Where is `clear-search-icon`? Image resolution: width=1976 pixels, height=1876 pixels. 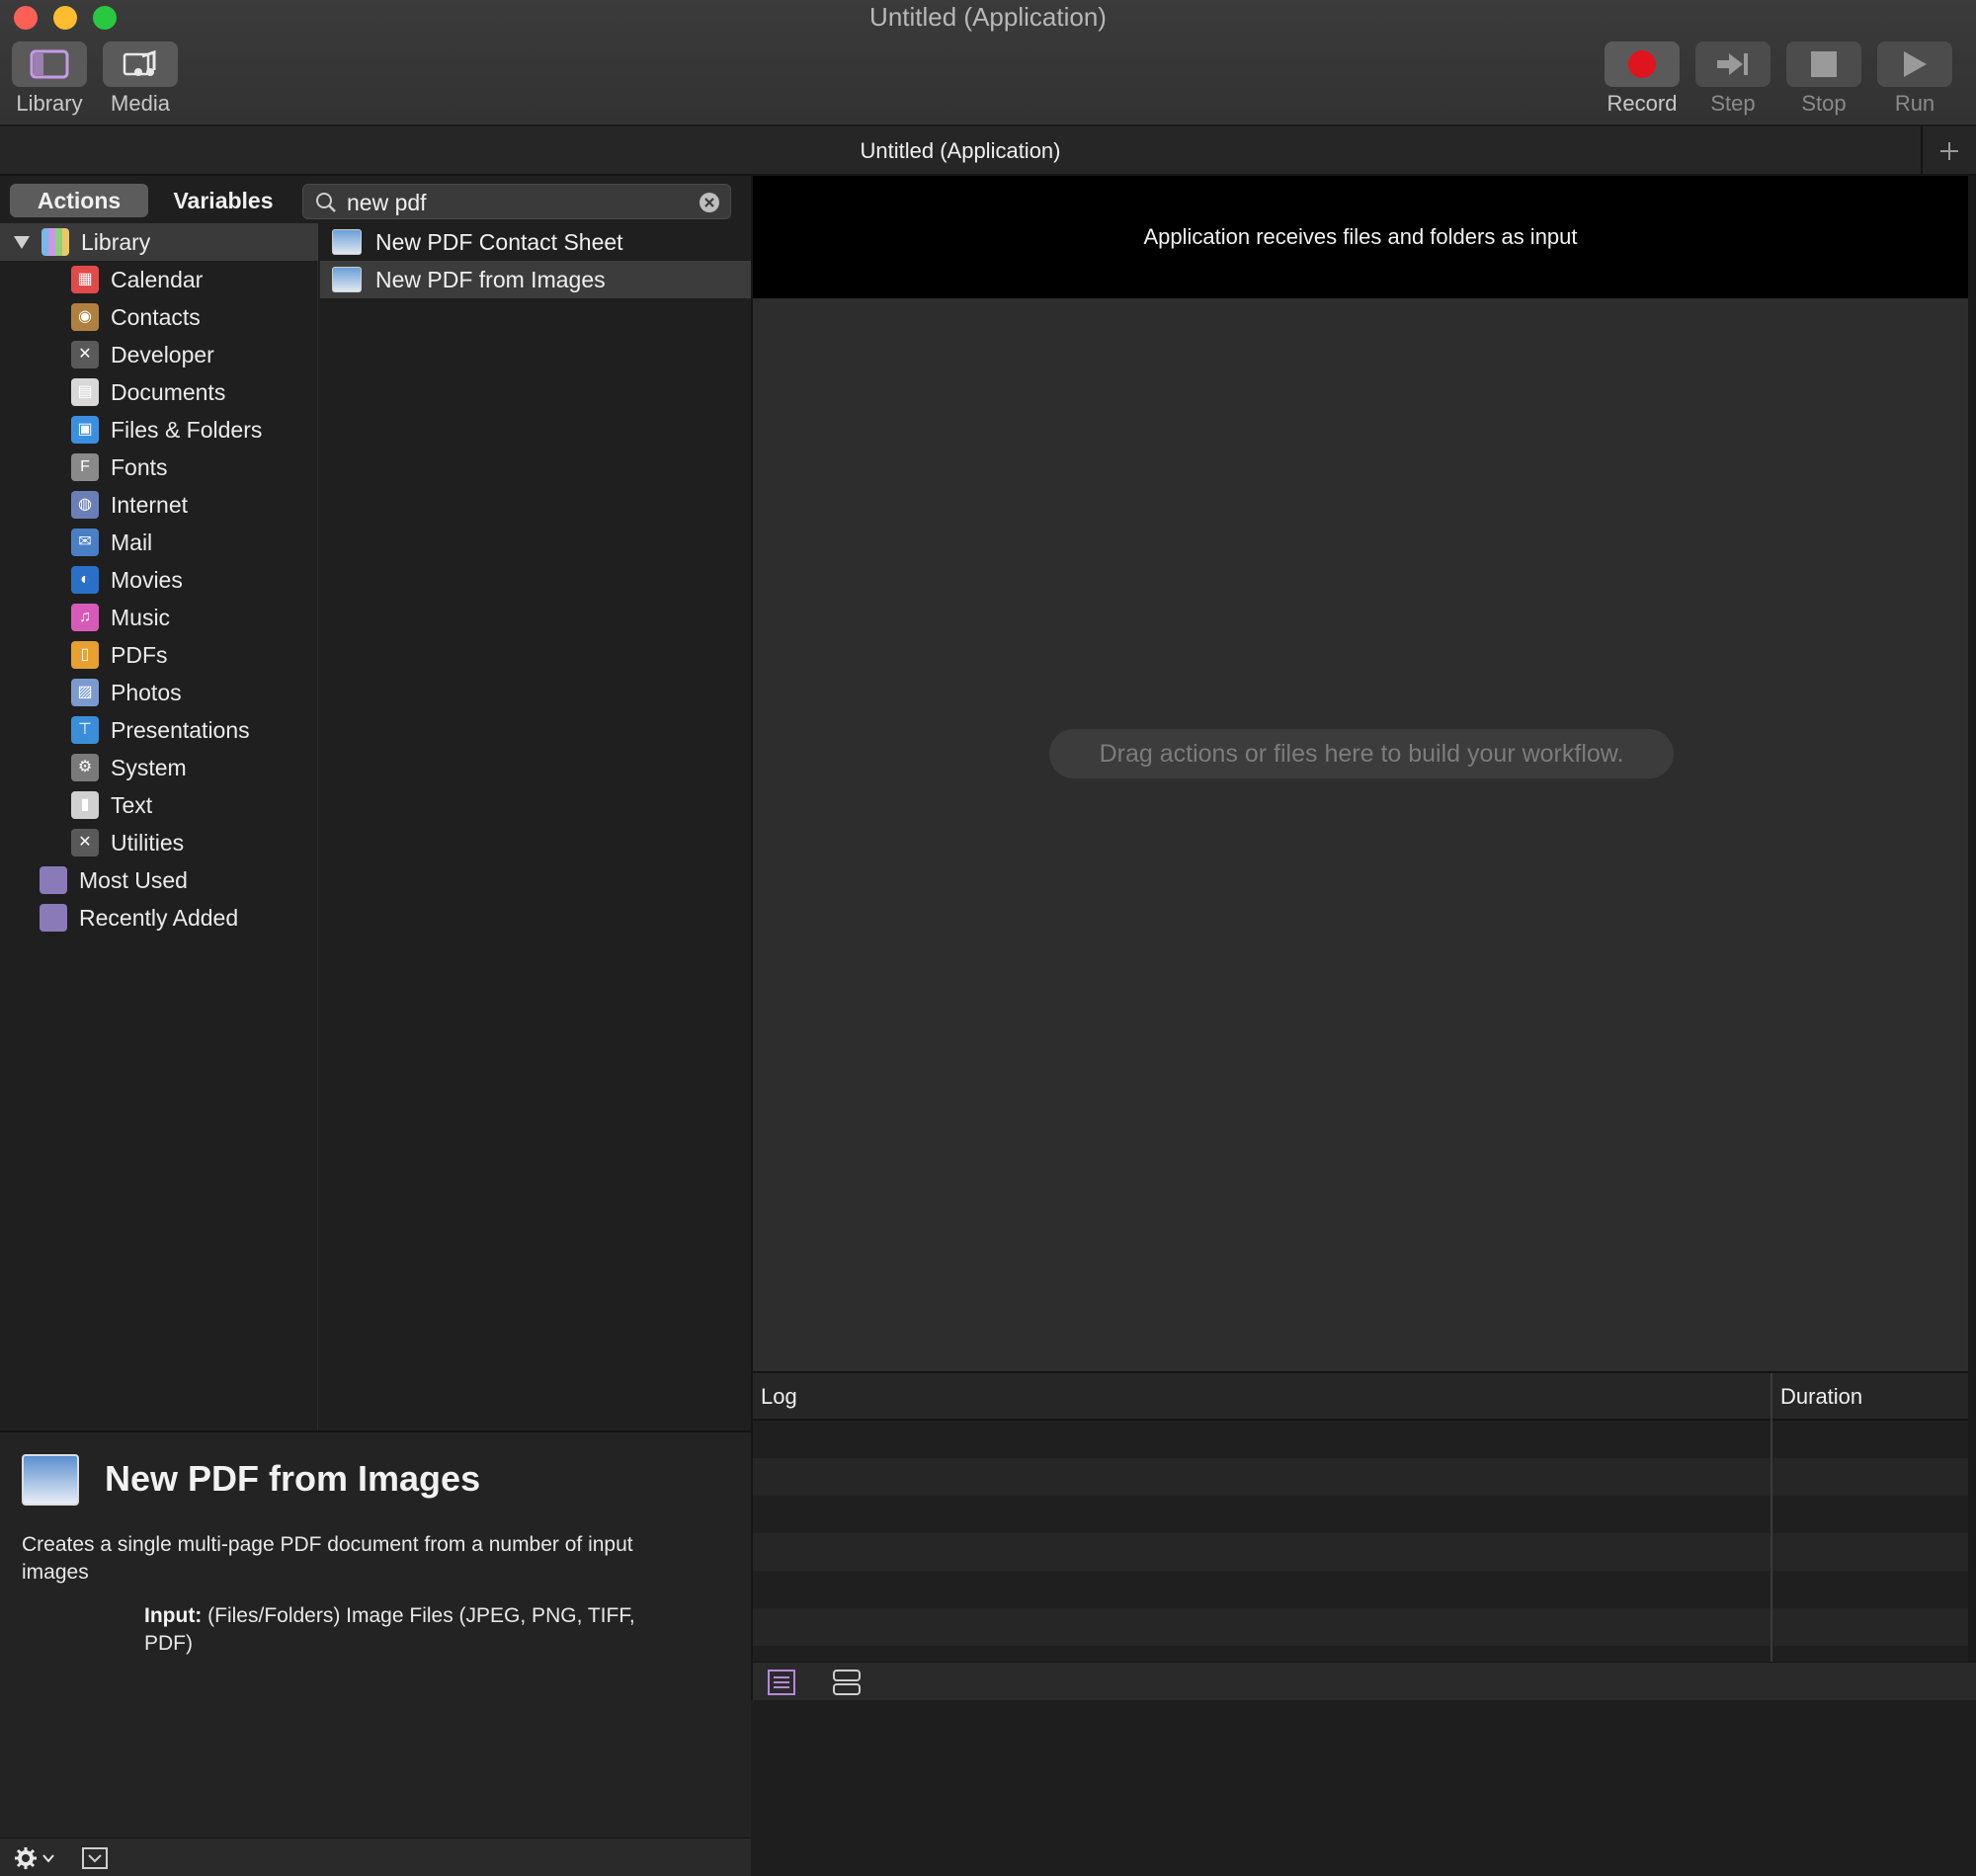 clear-search-icon is located at coordinates (709, 202).